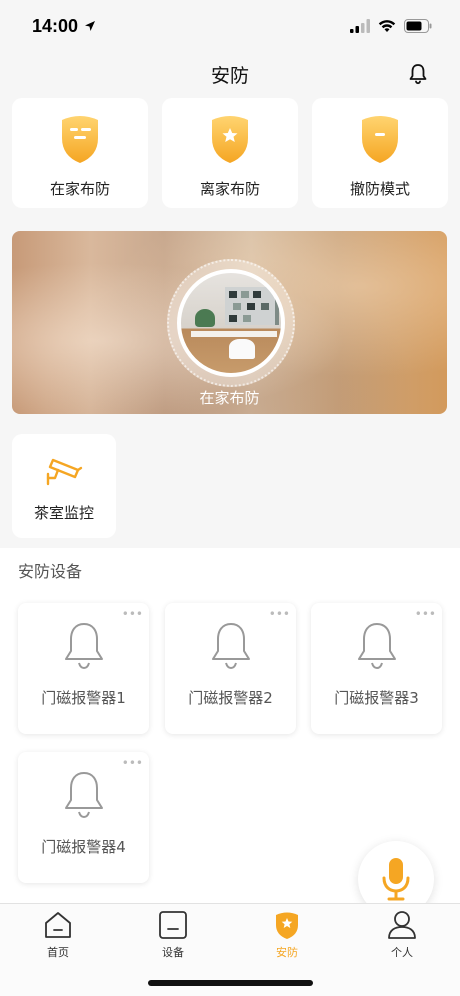  I want to click on device-label: 门磁报警器2, so click(230, 698).